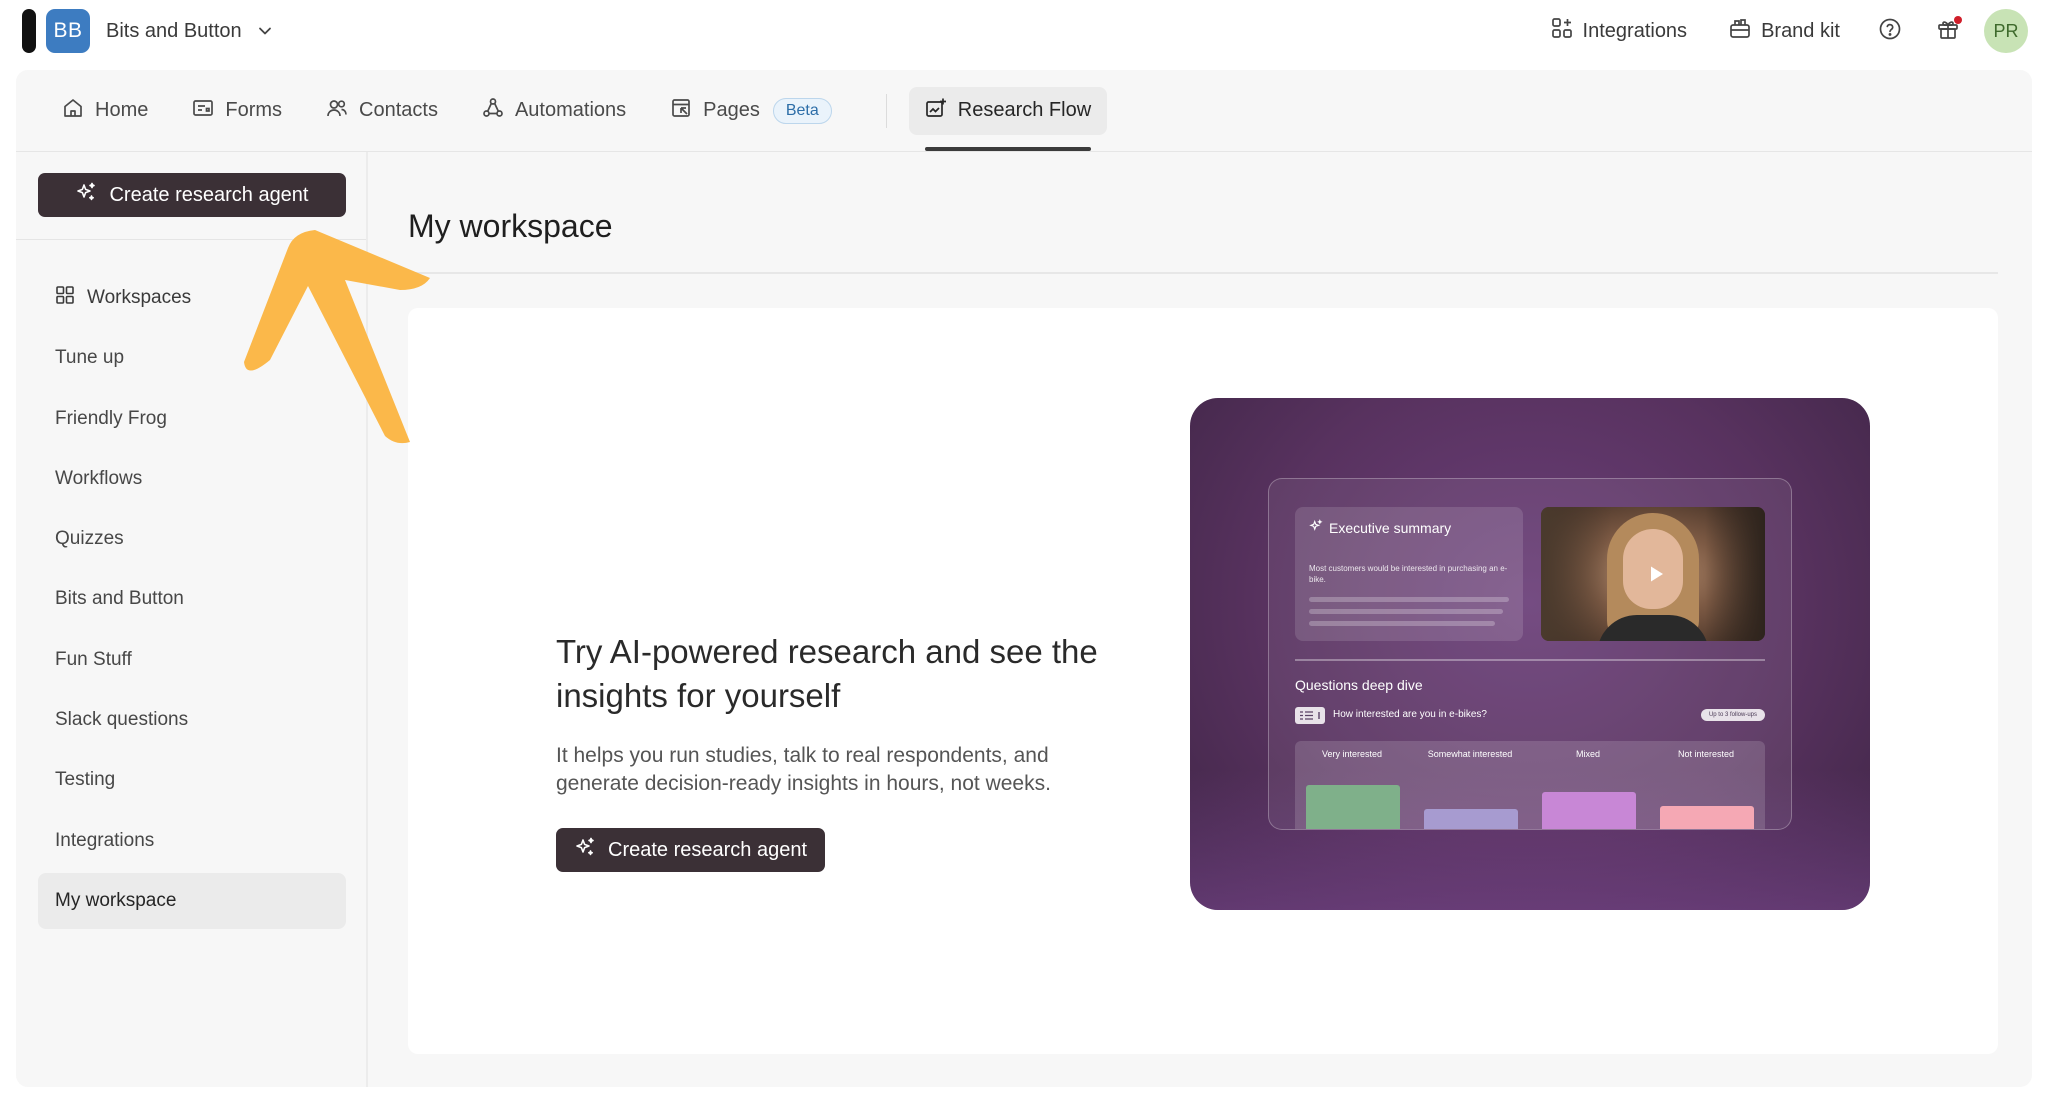  What do you see at coordinates (116, 900) in the screenshot?
I see `sidebar-item-label: My workspace` at bounding box center [116, 900].